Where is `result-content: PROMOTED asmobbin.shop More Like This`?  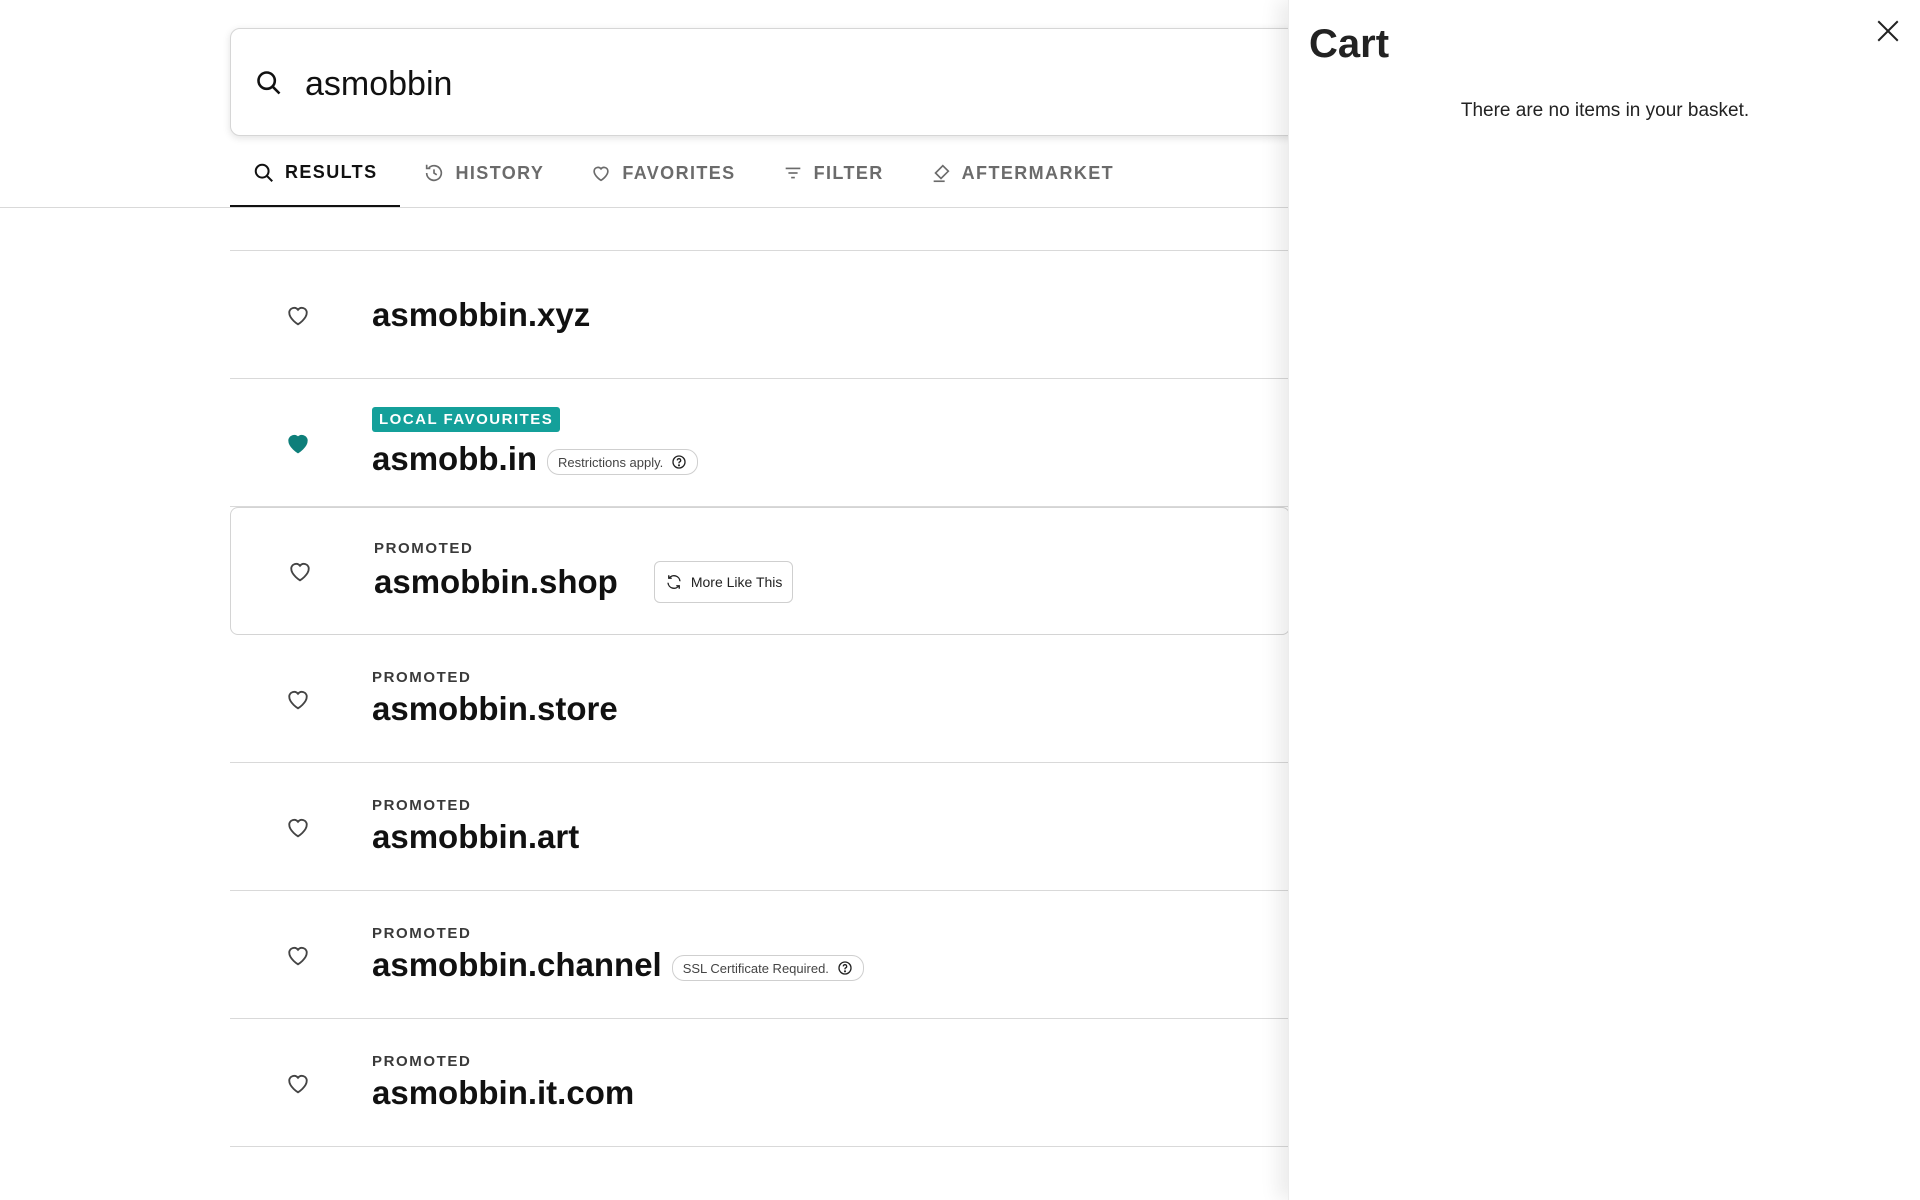 result-content: PROMOTED asmobbin.shop More Like This is located at coordinates (584, 571).